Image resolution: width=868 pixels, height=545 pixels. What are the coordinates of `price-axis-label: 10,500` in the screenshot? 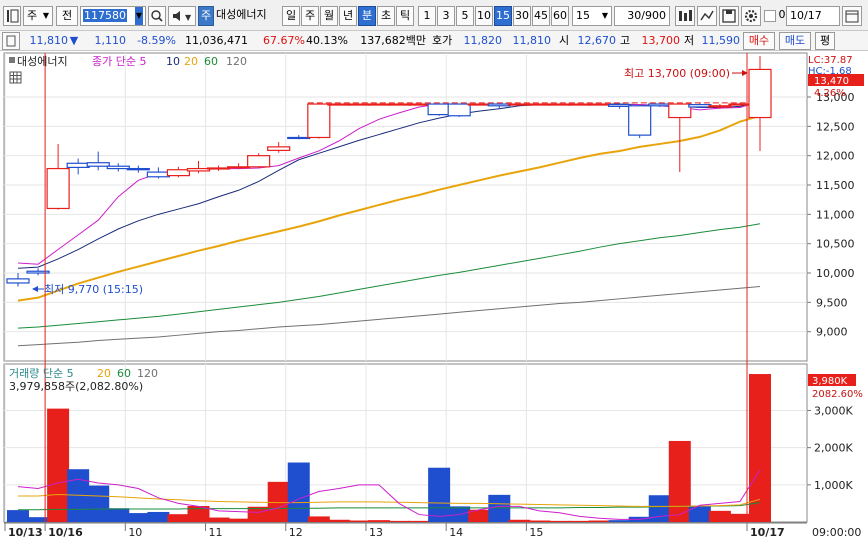 It's located at (835, 244).